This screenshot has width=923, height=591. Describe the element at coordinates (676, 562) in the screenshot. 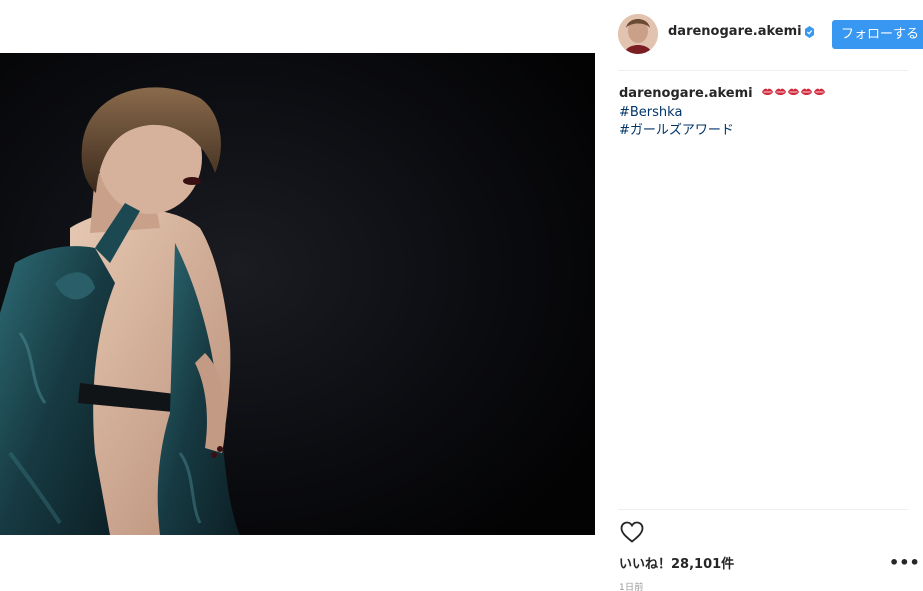

I see `likes-count: いいね！28,101件` at that location.